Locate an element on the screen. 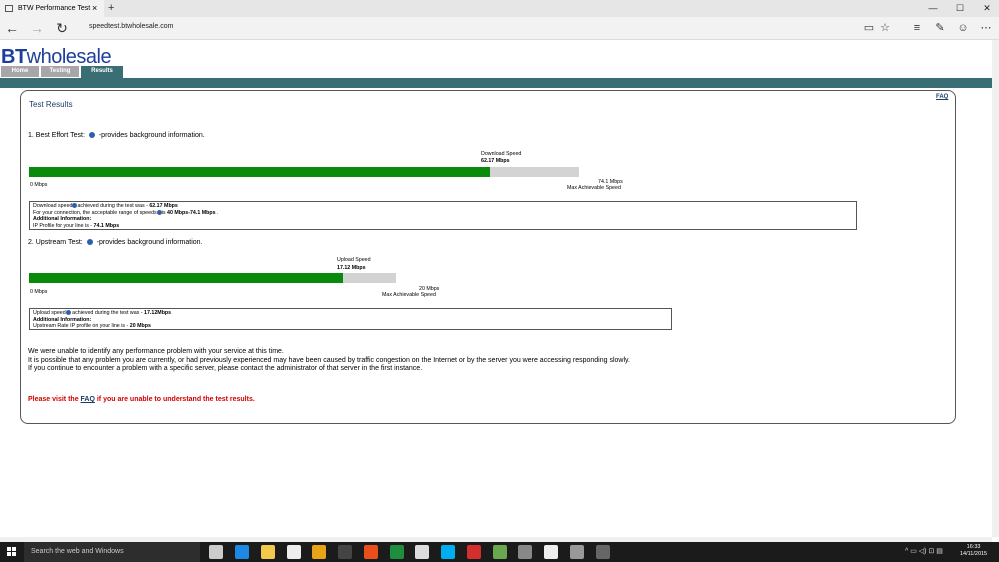 This screenshot has width=999, height=562. steam-icon is located at coordinates (345, 552).